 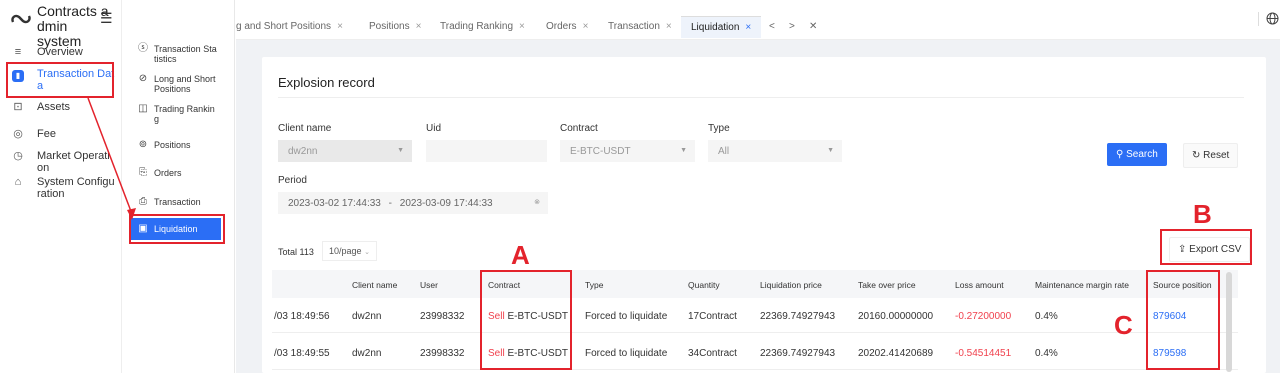 I want to click on contract-select: E-BTC-USDT ▼, so click(x=627, y=151).